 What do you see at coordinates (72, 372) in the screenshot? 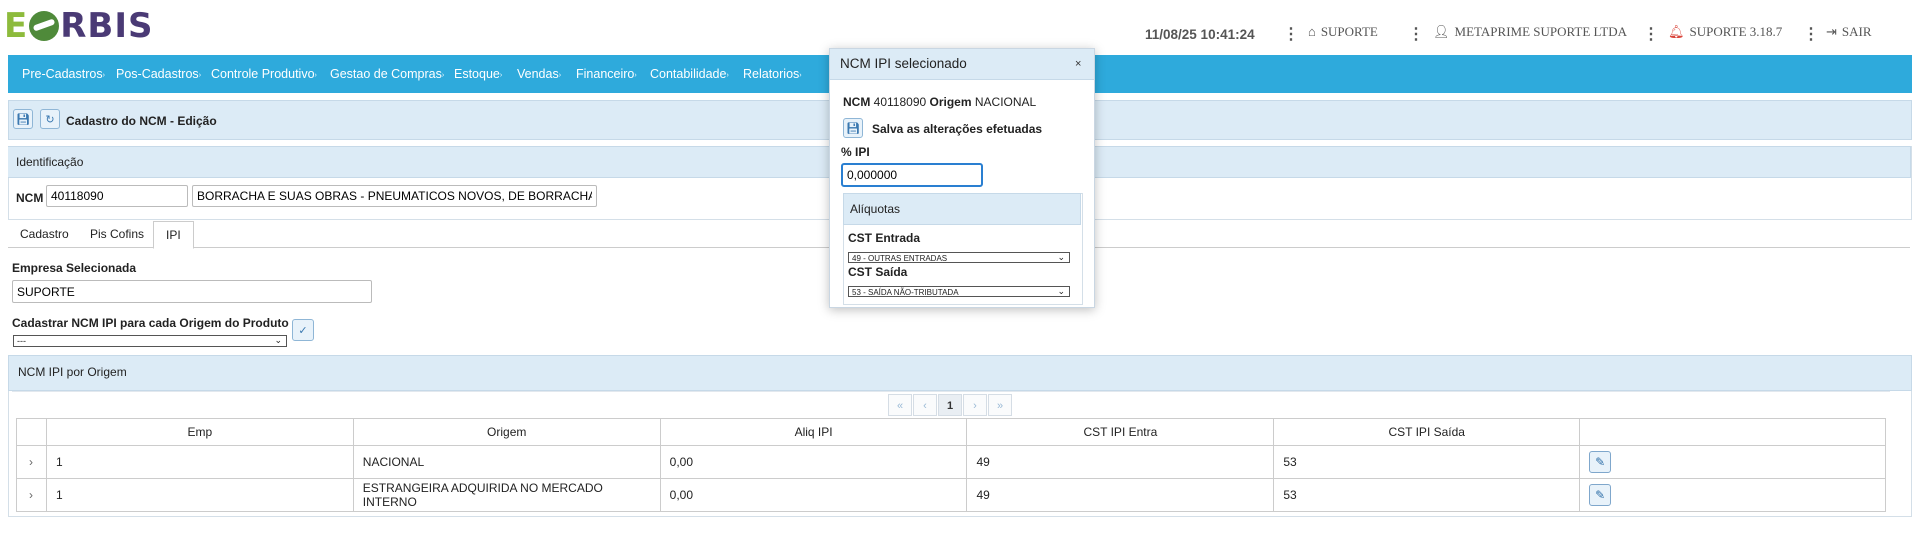
I see `table-title: NCM IPI por Origem` at bounding box center [72, 372].